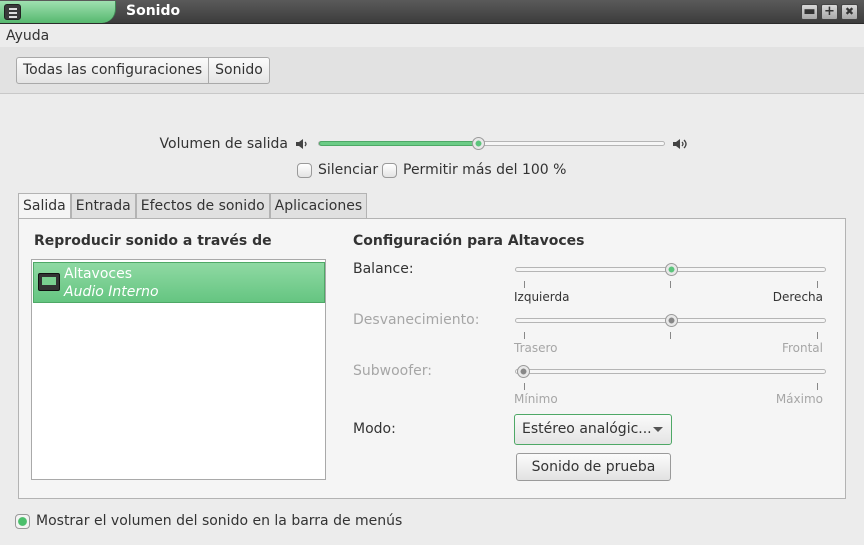 The width and height of the screenshot is (864, 545). Describe the element at coordinates (799, 399) in the screenshot. I see `subwoofer-max-label: Máximo` at that location.